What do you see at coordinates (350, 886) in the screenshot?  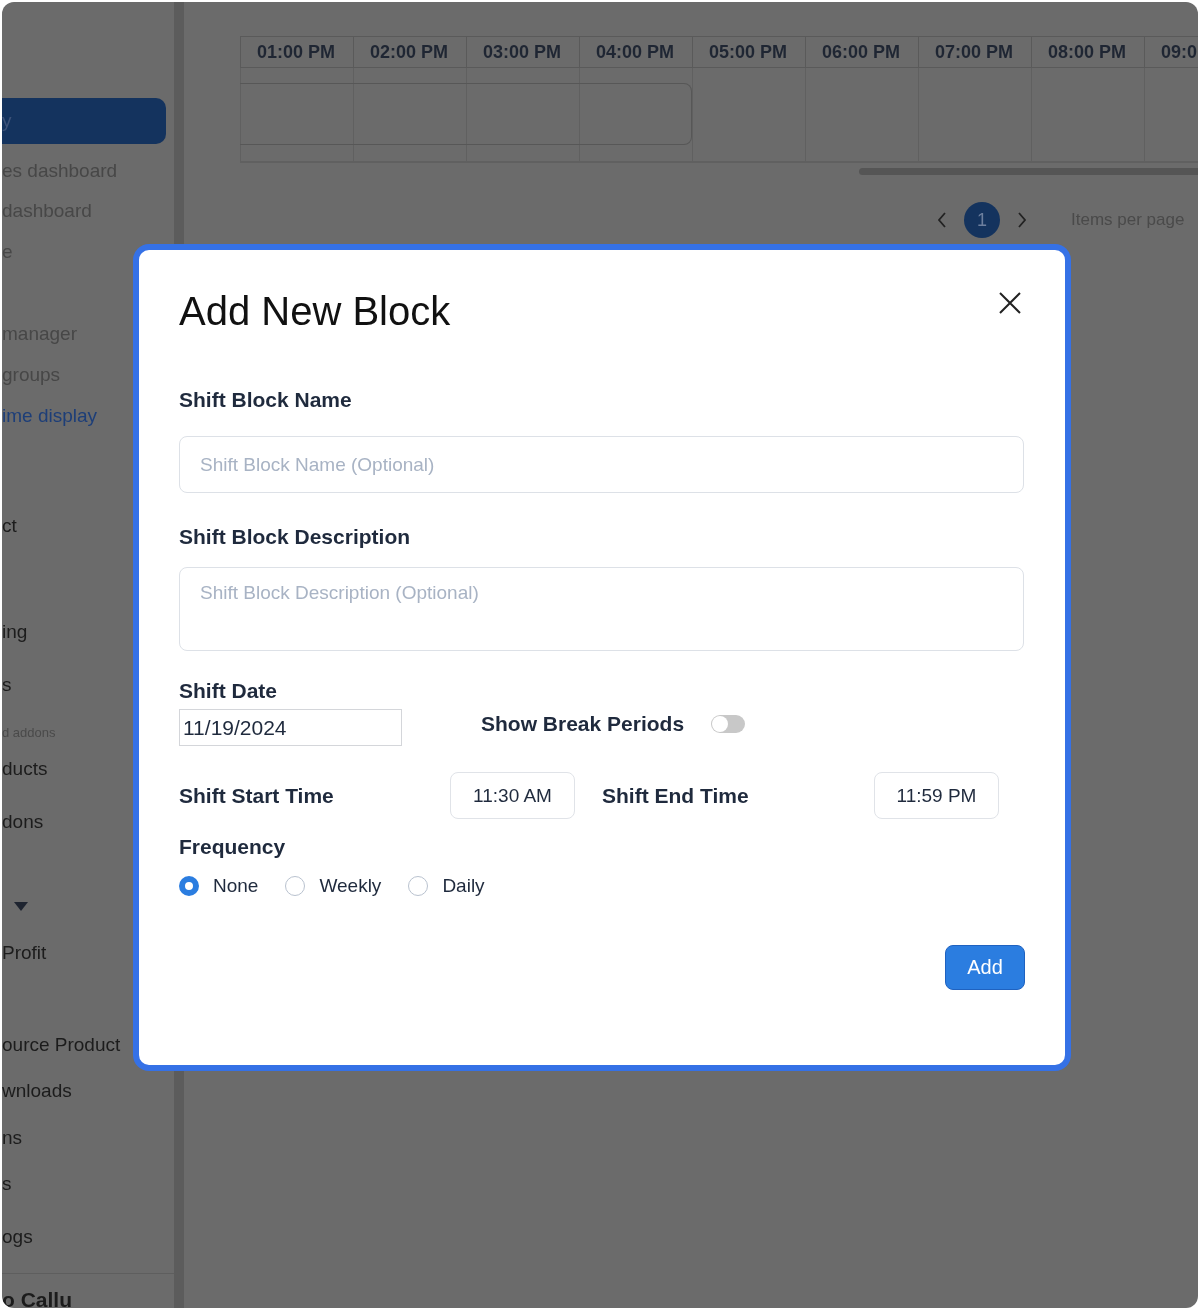 I see `radio-label: Weekly` at bounding box center [350, 886].